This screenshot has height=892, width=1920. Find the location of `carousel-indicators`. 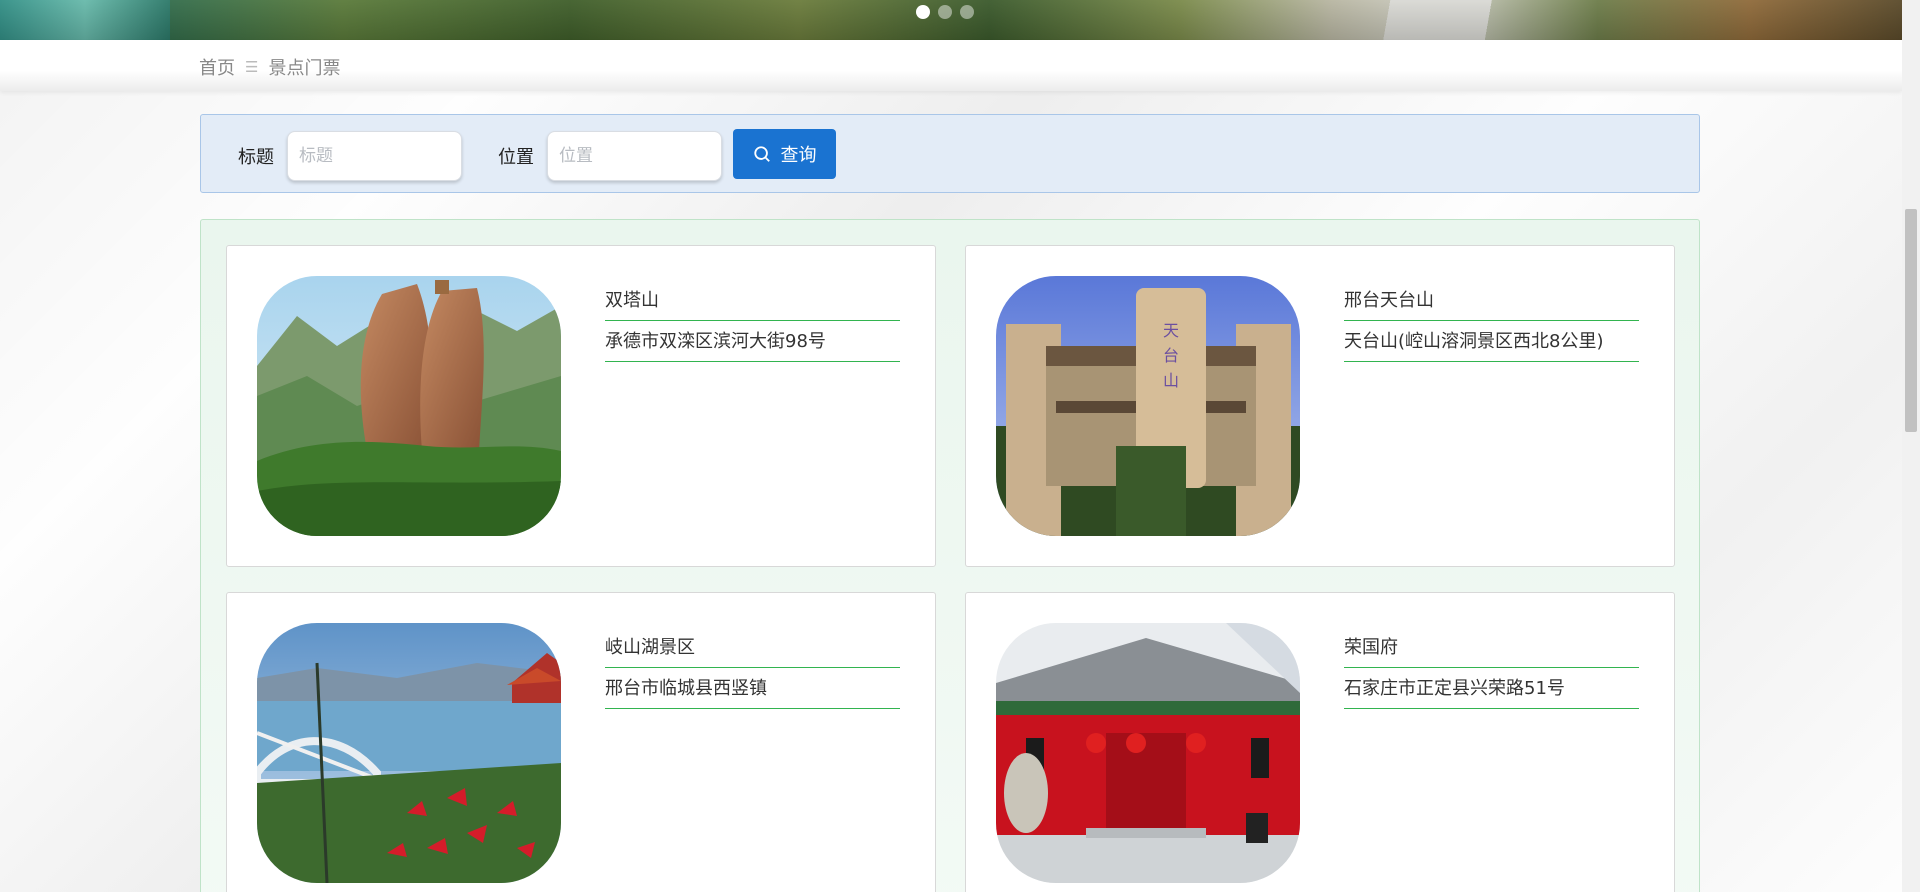

carousel-indicators is located at coordinates (945, 12).